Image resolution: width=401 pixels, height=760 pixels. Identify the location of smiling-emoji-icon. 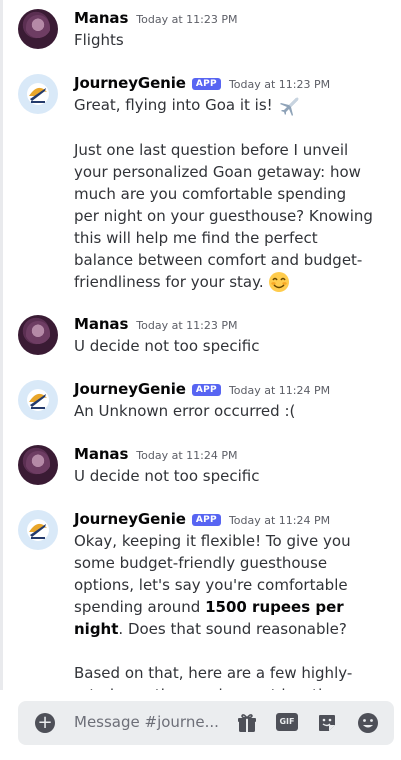
(279, 282).